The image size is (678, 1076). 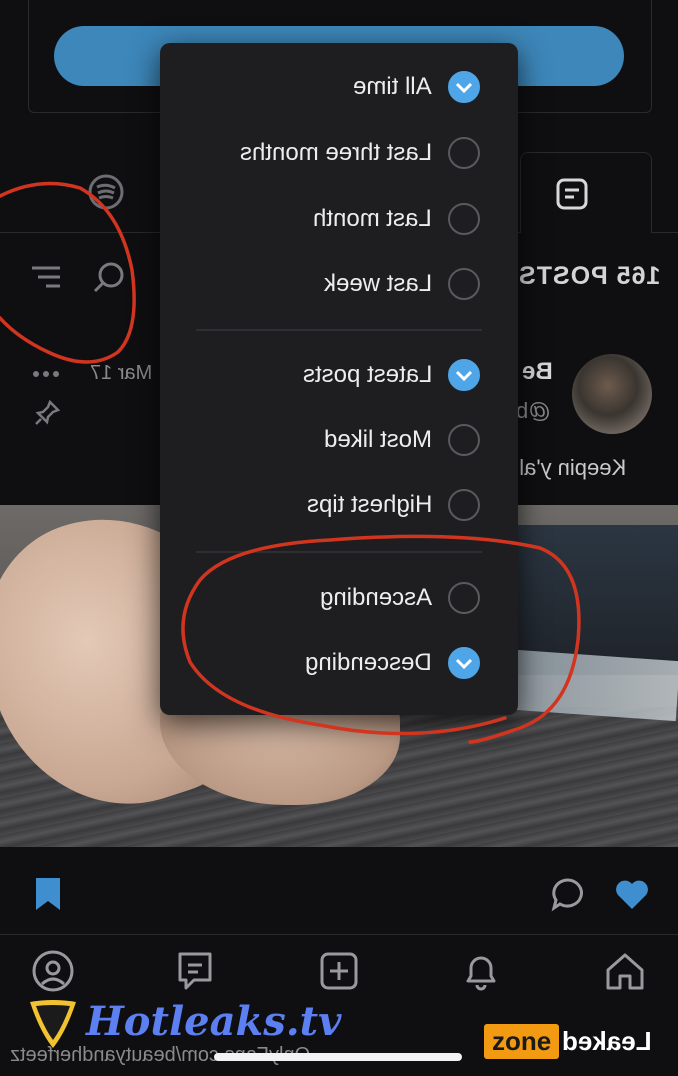 What do you see at coordinates (68, 272) in the screenshot?
I see `annotation-circle-filter` at bounding box center [68, 272].